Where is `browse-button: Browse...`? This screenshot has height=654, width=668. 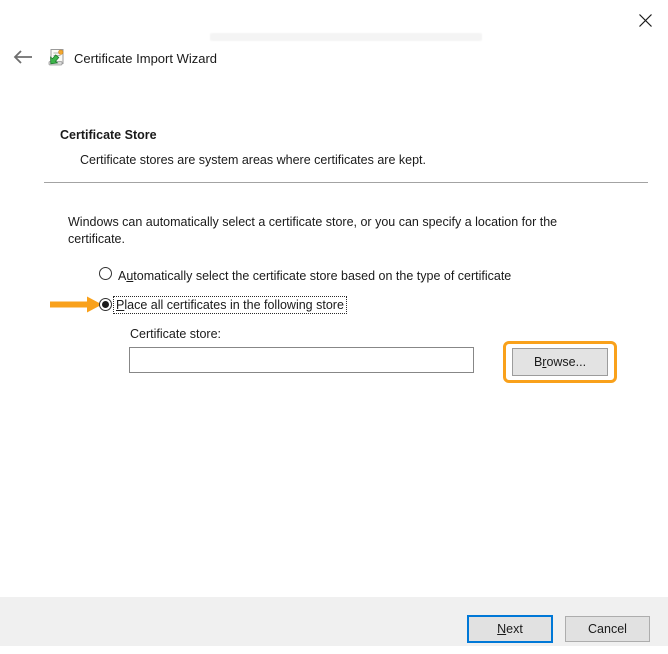
browse-button: Browse... is located at coordinates (560, 362).